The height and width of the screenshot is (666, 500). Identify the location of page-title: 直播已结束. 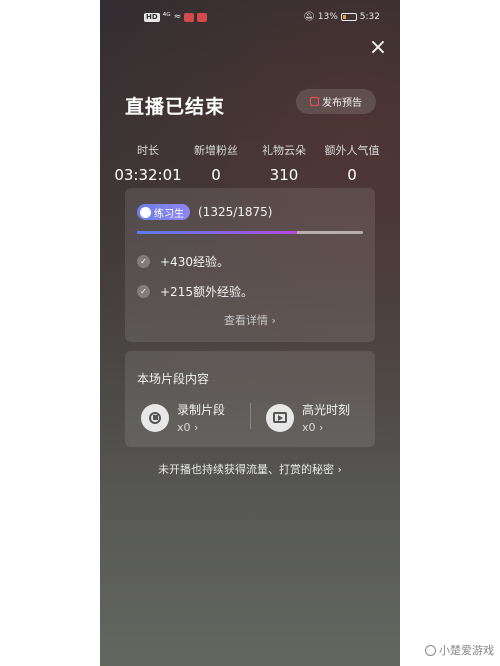
(175, 107).